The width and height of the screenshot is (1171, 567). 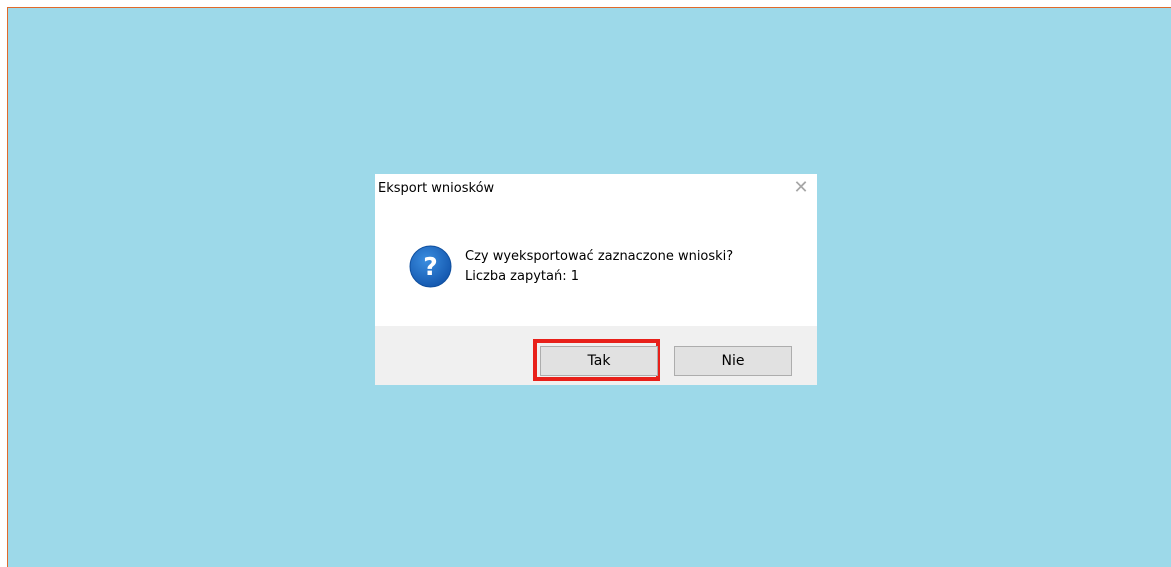 I want to click on question-icon: ?, so click(x=430, y=266).